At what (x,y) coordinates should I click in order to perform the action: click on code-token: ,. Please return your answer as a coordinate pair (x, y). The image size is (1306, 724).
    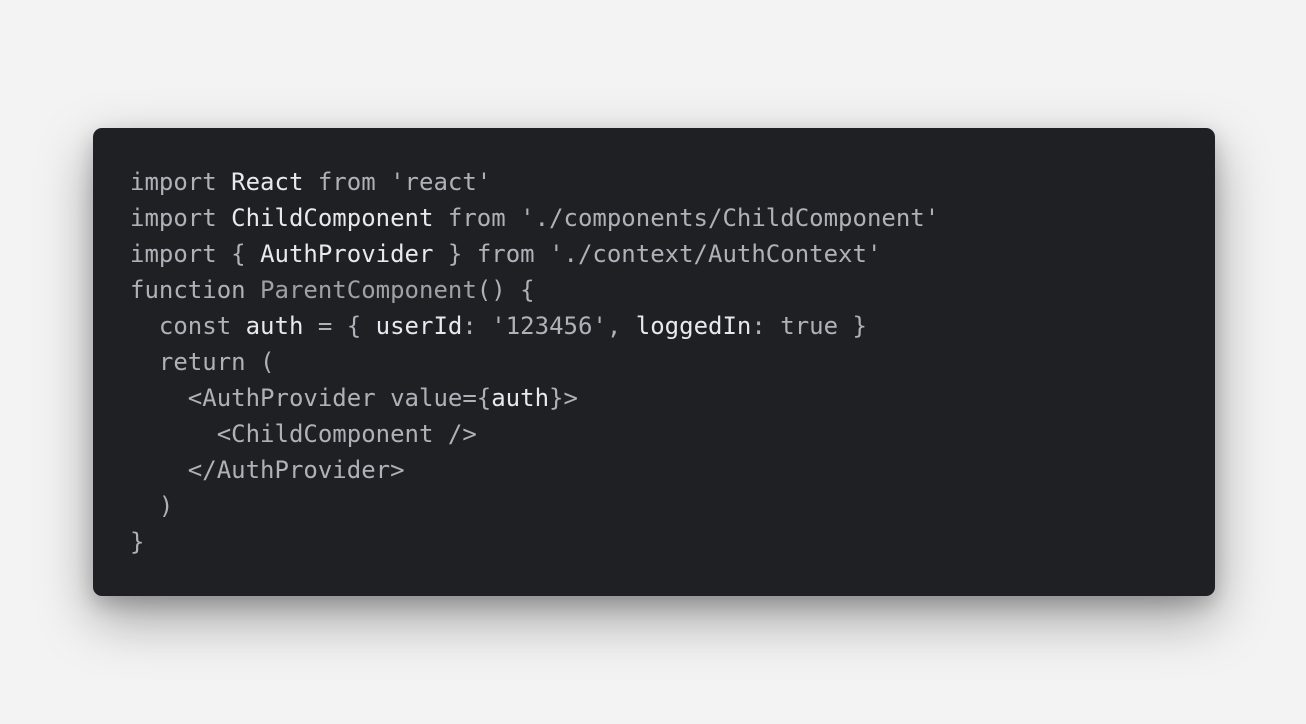
    Looking at the image, I should click on (621, 326).